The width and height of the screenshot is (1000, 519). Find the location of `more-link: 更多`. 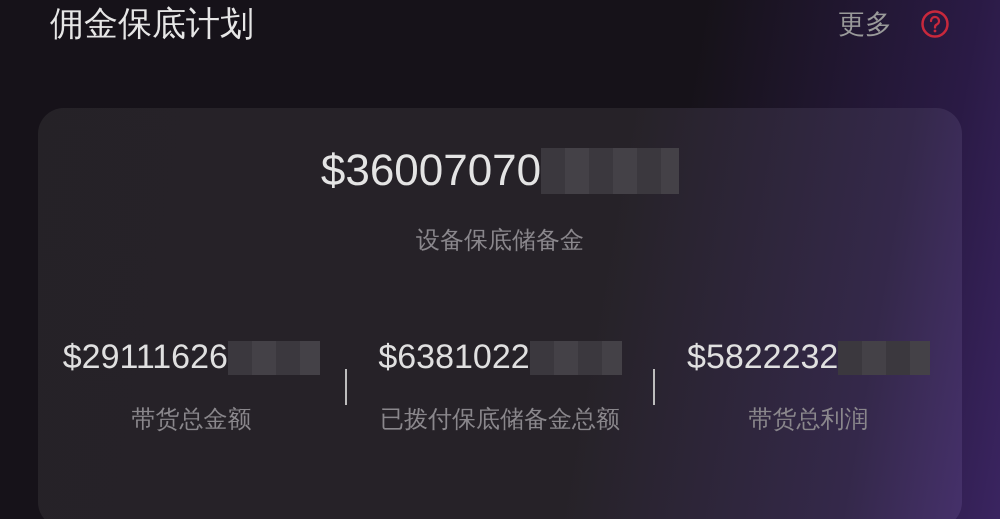

more-link: 更多 is located at coordinates (865, 24).